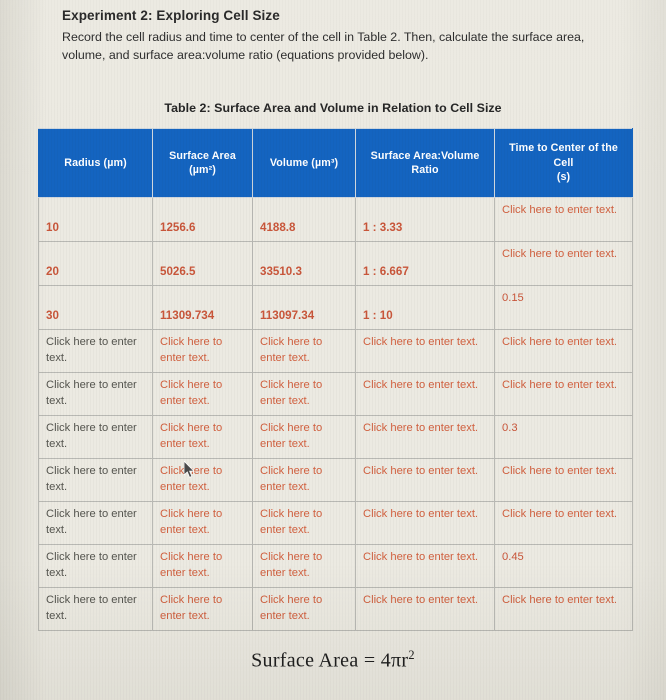 The width and height of the screenshot is (666, 700). What do you see at coordinates (202, 263) in the screenshot?
I see `cell-sa: 5026.5` at bounding box center [202, 263].